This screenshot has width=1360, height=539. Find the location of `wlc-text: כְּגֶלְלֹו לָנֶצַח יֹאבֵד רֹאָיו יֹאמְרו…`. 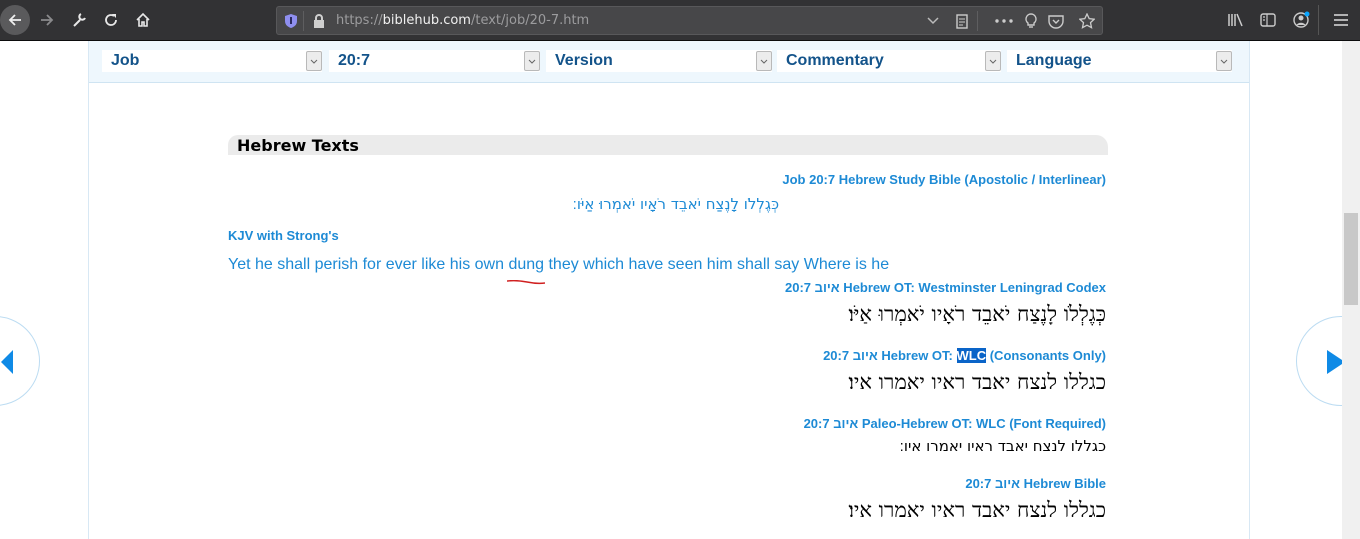

wlc-text: כְּגֶלְלֹו לָנֶצַח יֹאבֵד רֹאָיו יֹאמְרו… is located at coordinates (977, 314).